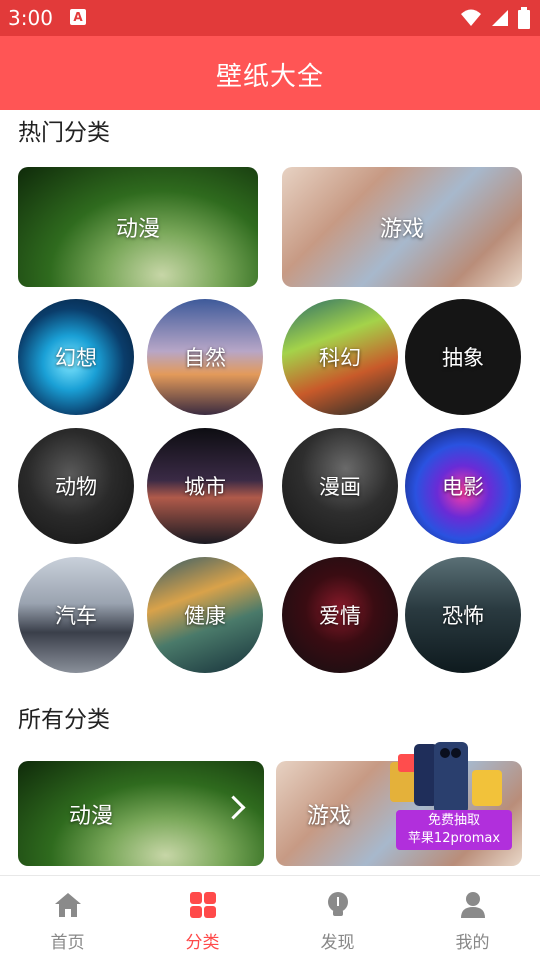  What do you see at coordinates (64, 720) in the screenshot?
I see `all-categories-title: 所有分类` at bounding box center [64, 720].